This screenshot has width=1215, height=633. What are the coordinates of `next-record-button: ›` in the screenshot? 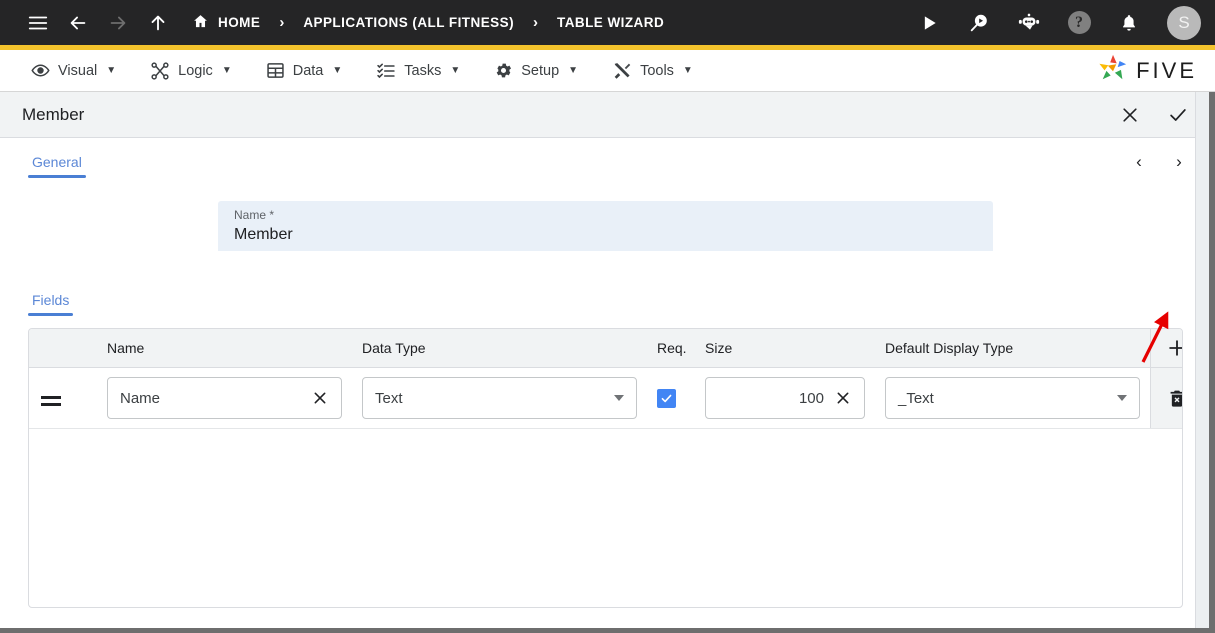 It's located at (1179, 162).